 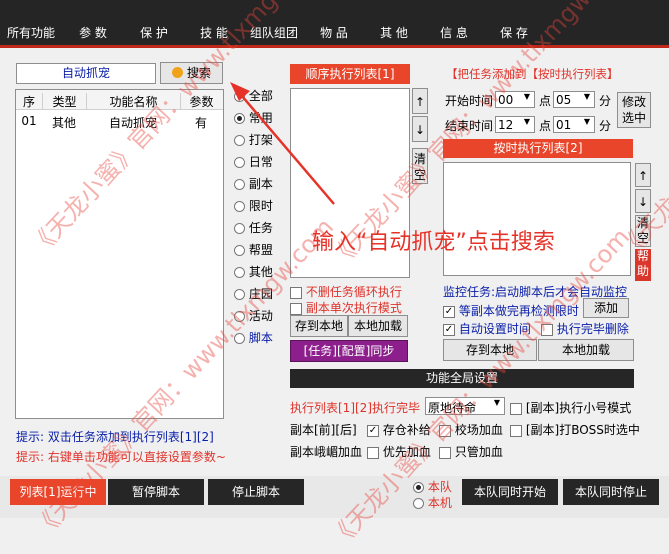 What do you see at coordinates (282, 143) in the screenshot?
I see `annotation-arrow` at bounding box center [282, 143].